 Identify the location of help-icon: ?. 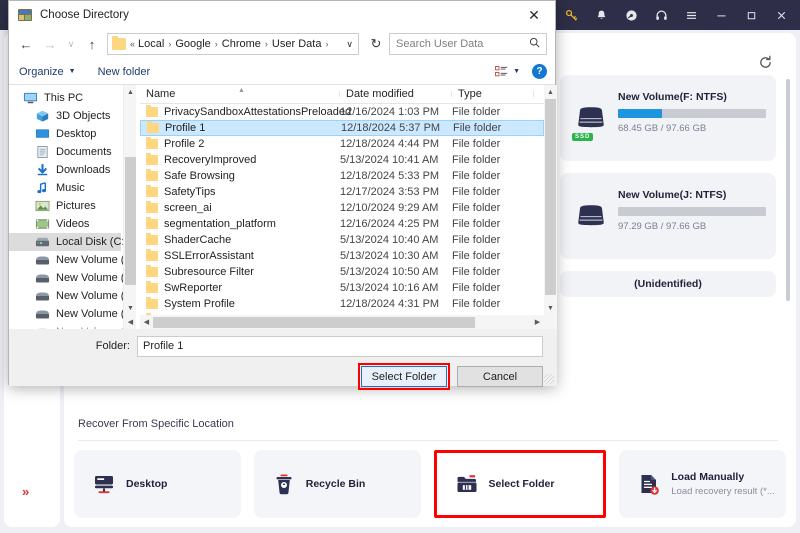
(539, 71).